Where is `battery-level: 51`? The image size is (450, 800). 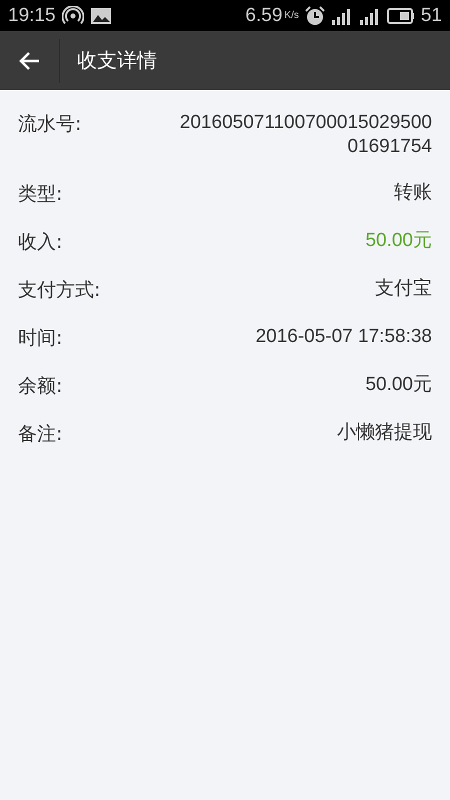 battery-level: 51 is located at coordinates (431, 15).